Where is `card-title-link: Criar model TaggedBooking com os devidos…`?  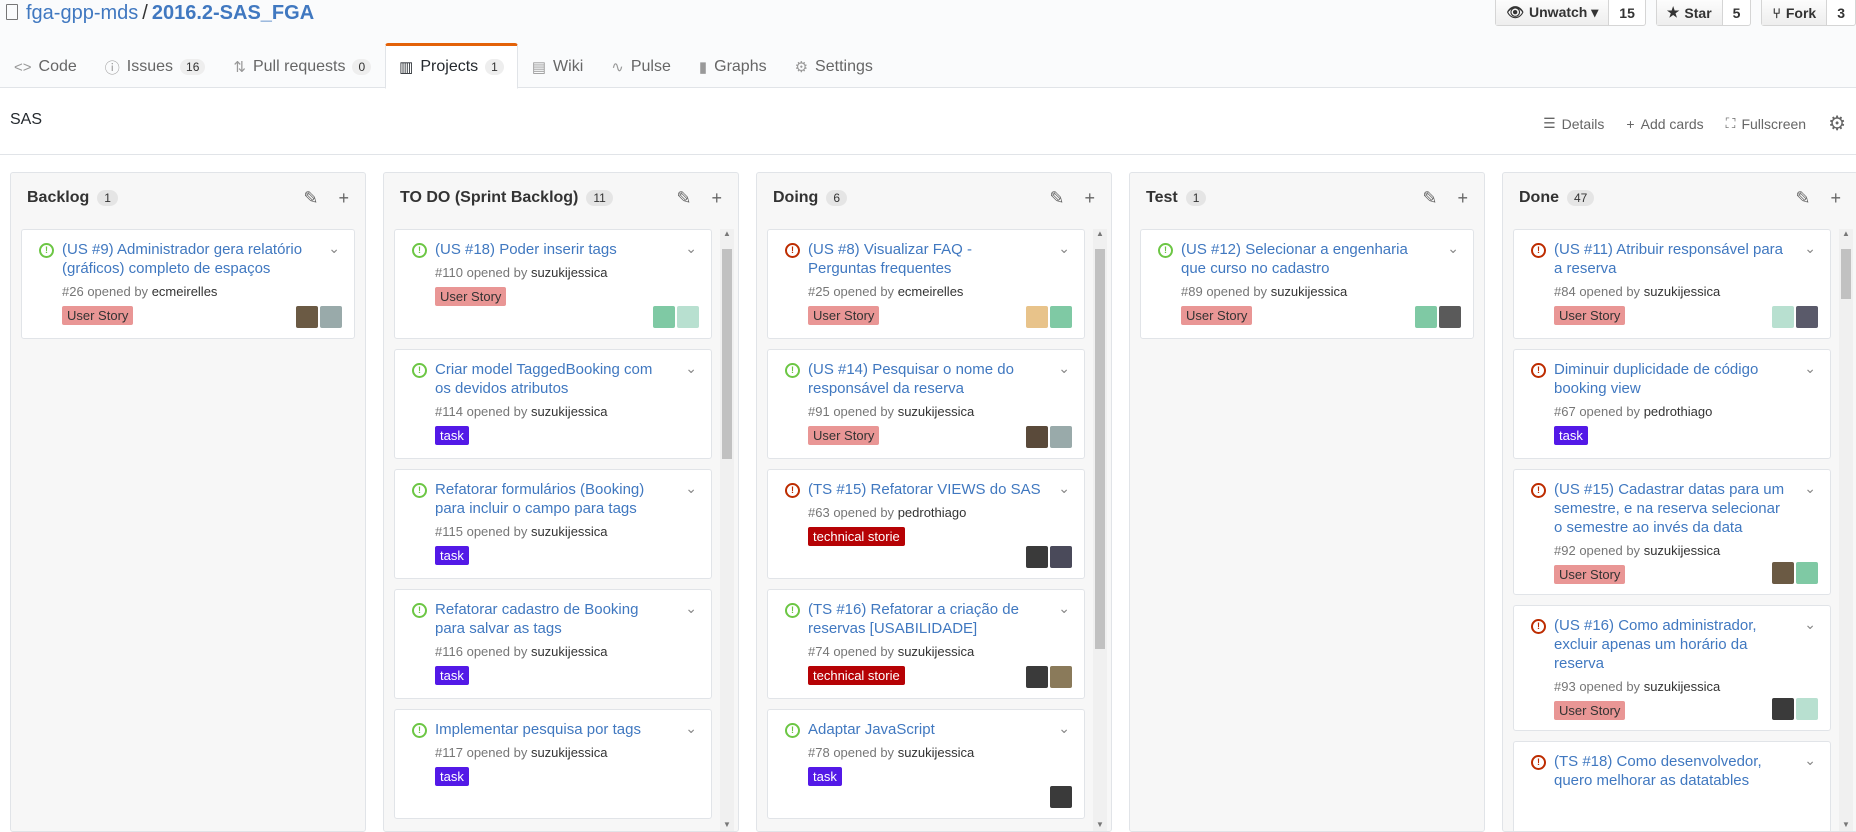 card-title-link: Criar model TaggedBooking com os devidos… is located at coordinates (567, 379).